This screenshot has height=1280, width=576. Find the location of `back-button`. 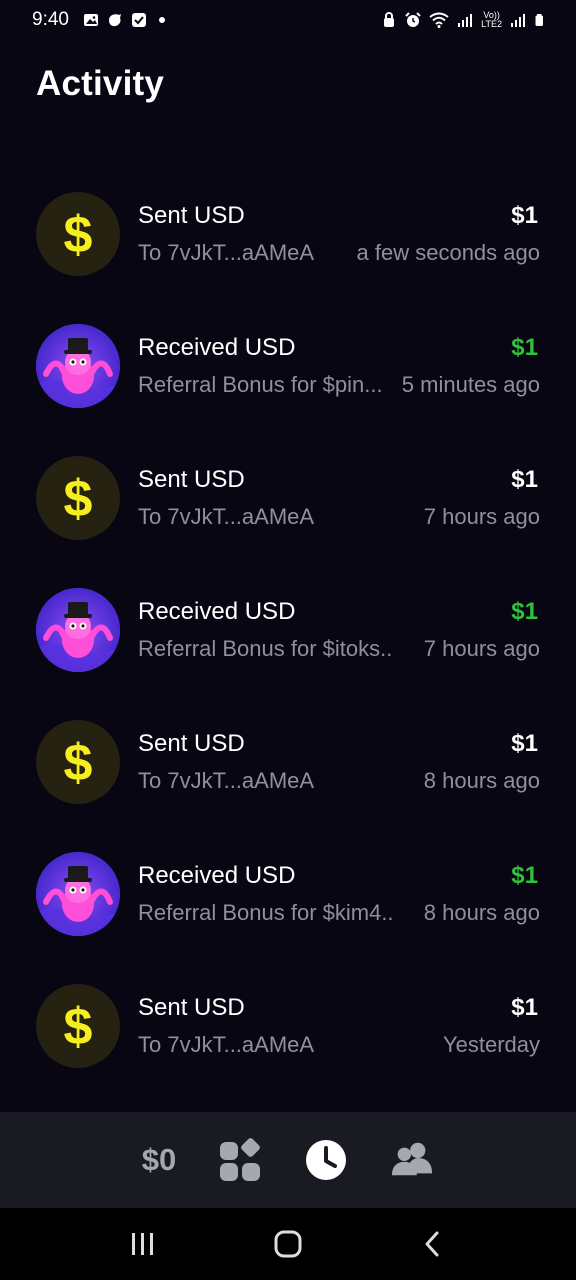

back-button is located at coordinates (433, 1244).